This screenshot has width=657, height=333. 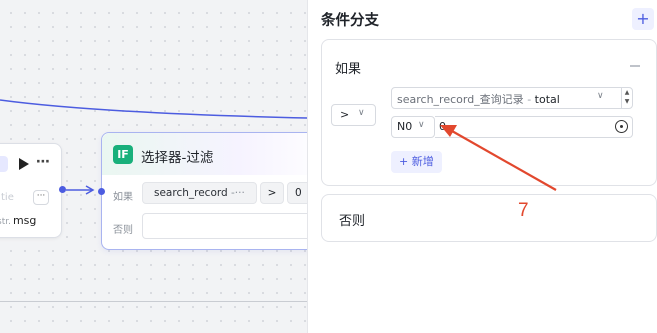 What do you see at coordinates (498, 158) in the screenshot?
I see `annotation-arrow` at bounding box center [498, 158].